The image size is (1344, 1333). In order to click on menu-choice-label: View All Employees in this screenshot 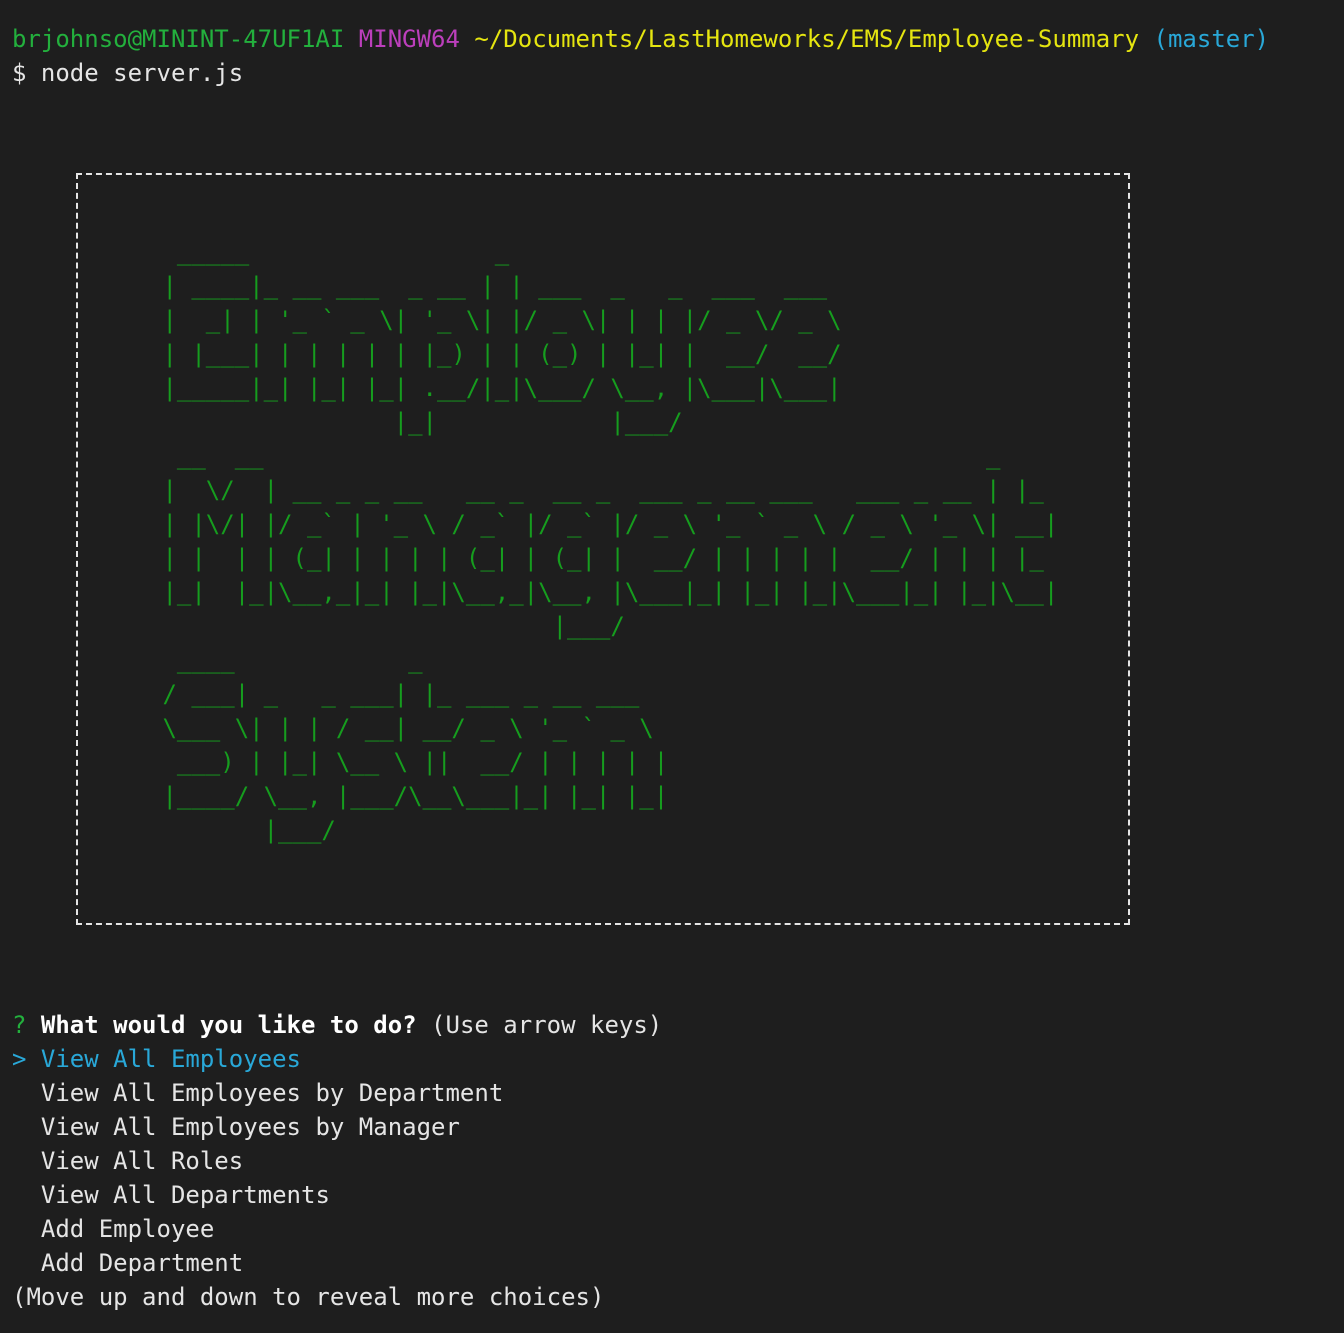, I will do `click(170, 1059)`.